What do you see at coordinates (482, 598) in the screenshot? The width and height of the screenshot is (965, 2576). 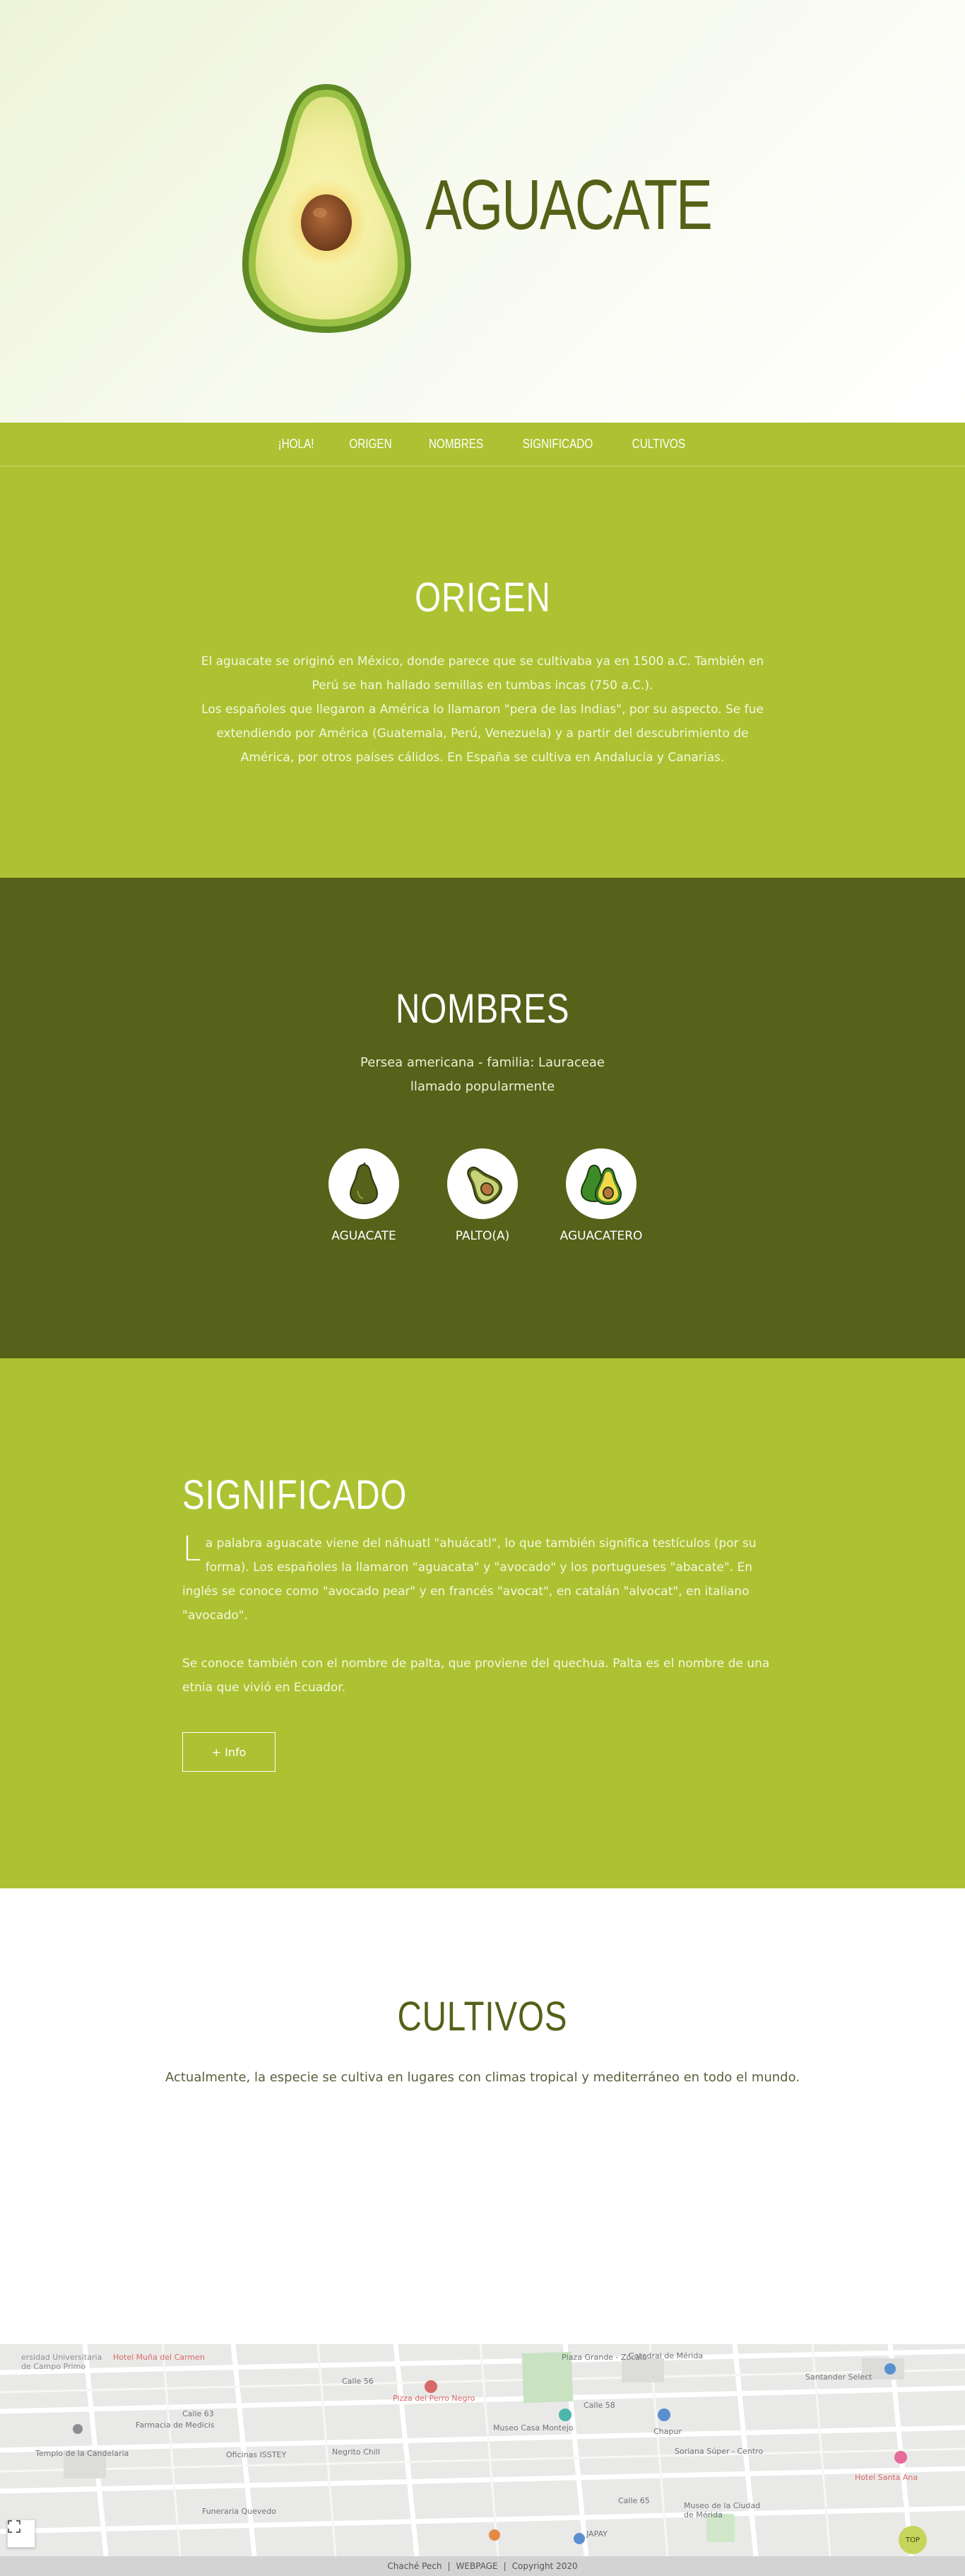 I see `origen-heading: ORIGEN` at bounding box center [482, 598].